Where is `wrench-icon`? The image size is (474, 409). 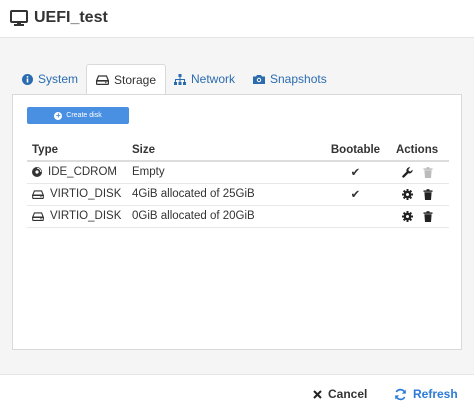 wrench-icon is located at coordinates (407, 172).